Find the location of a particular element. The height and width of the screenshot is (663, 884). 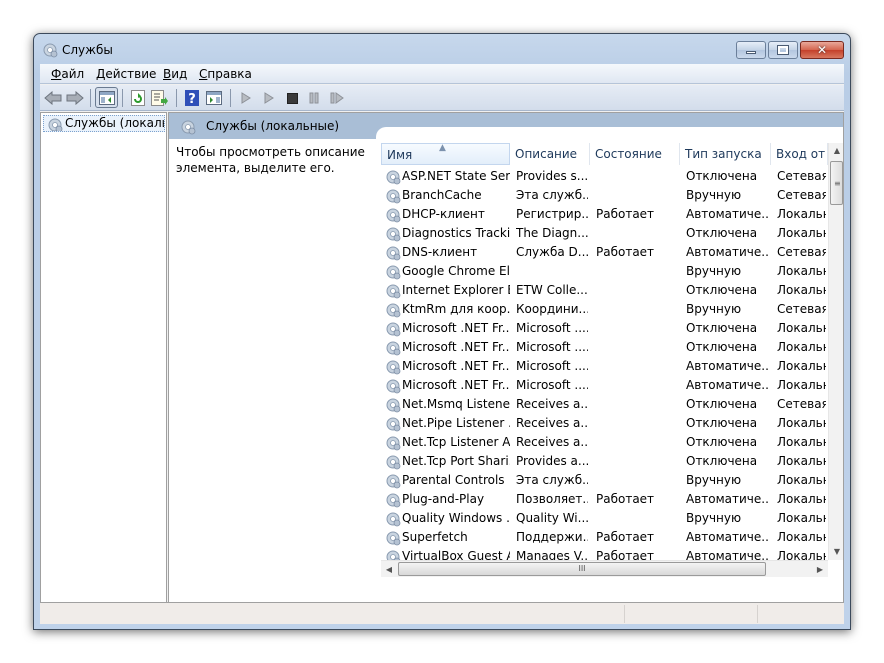

pause-service-button is located at coordinates (314, 98).